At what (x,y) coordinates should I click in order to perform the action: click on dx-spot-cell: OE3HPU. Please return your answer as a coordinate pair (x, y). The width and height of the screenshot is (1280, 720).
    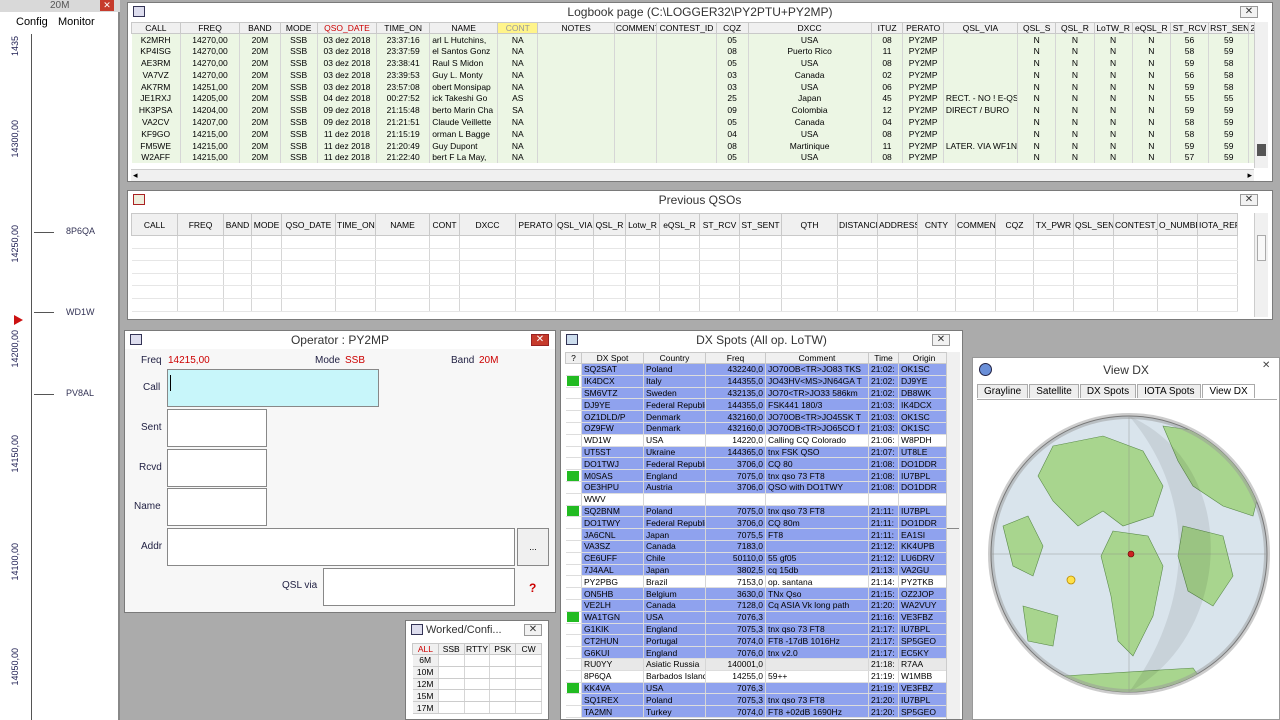
    Looking at the image, I should click on (612, 487).